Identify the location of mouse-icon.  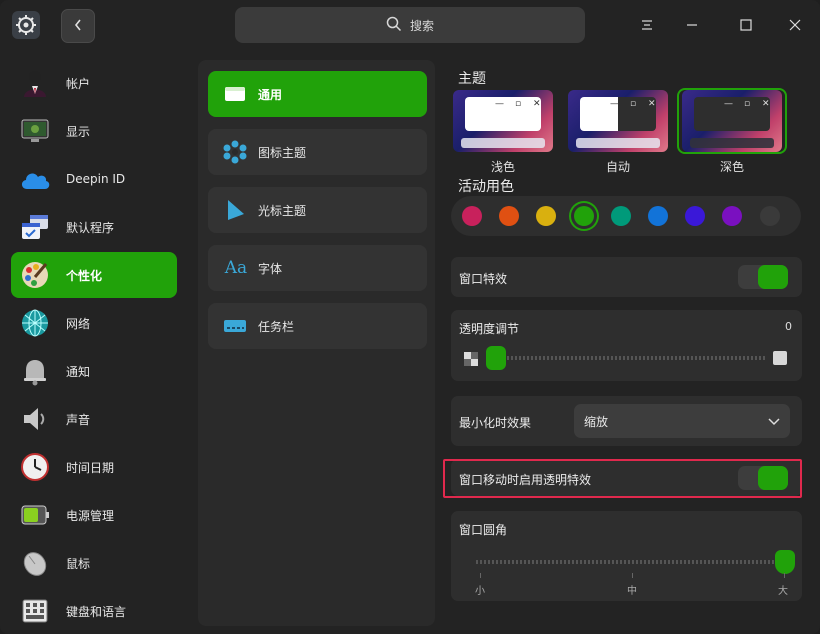
(35, 563).